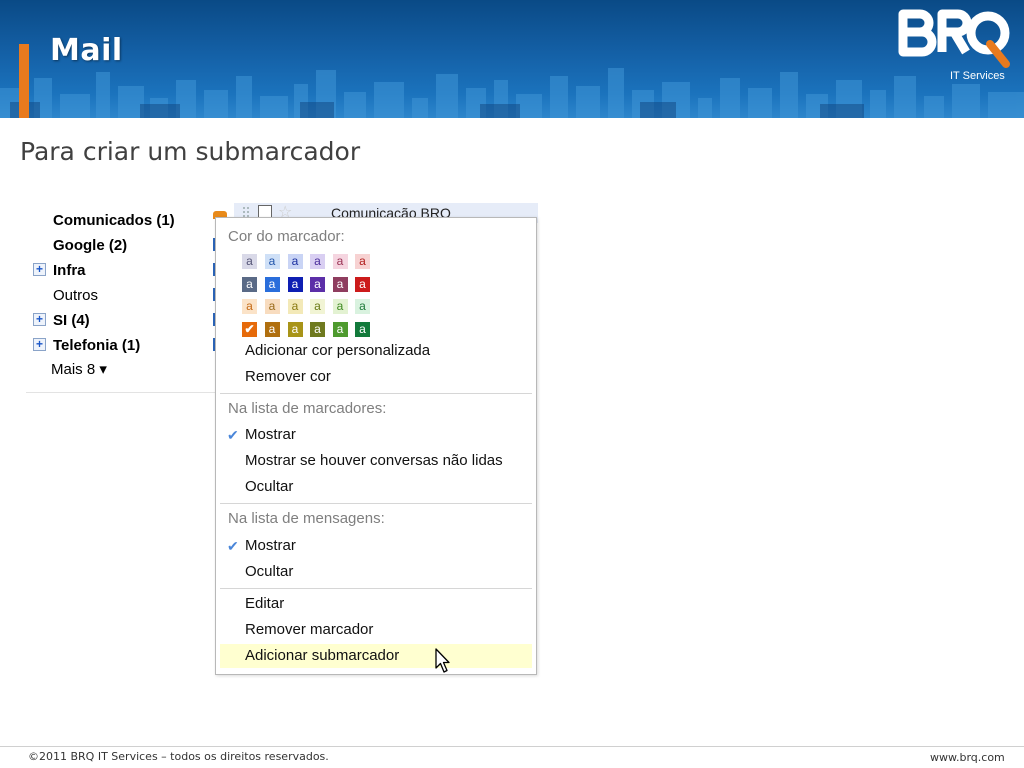 The image size is (1024, 768). What do you see at coordinates (376, 351) in the screenshot?
I see `add-custom-color-item: Adicionar cor personalizada` at bounding box center [376, 351].